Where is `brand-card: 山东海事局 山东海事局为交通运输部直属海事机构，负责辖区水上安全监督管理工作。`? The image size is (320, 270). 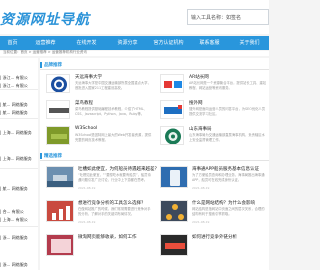 brand-card: 山东海事局 山东海事局为交通运输部直属海事机构，负责辖区水上安全监督管理工作。 is located at coordinates (212, 136).